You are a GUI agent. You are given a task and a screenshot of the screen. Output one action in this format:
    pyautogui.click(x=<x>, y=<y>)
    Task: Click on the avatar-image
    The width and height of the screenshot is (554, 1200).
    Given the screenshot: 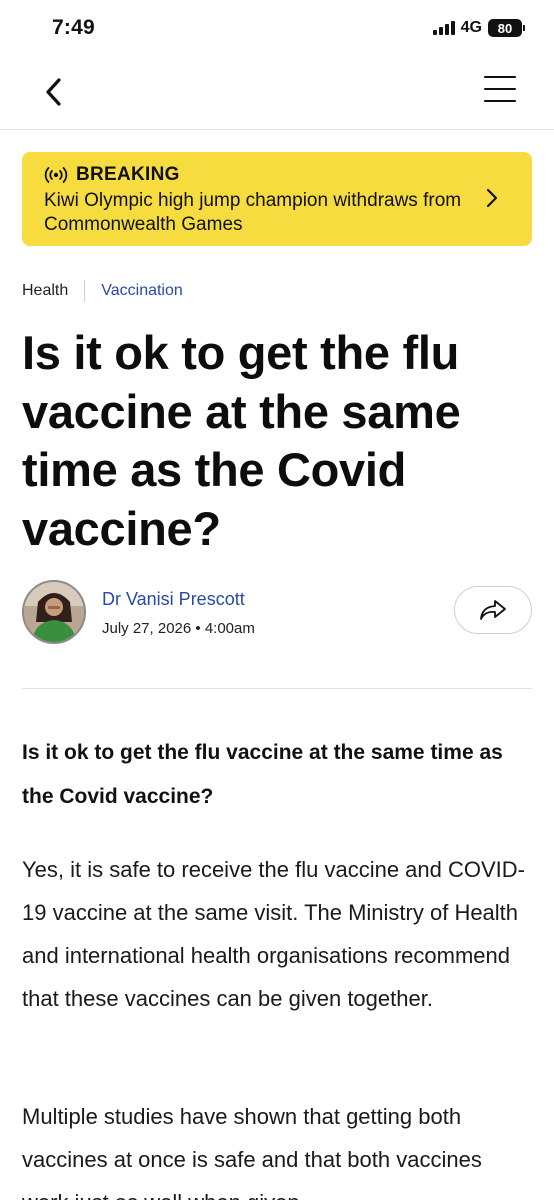 What is the action you would take?
    pyautogui.click(x=54, y=612)
    